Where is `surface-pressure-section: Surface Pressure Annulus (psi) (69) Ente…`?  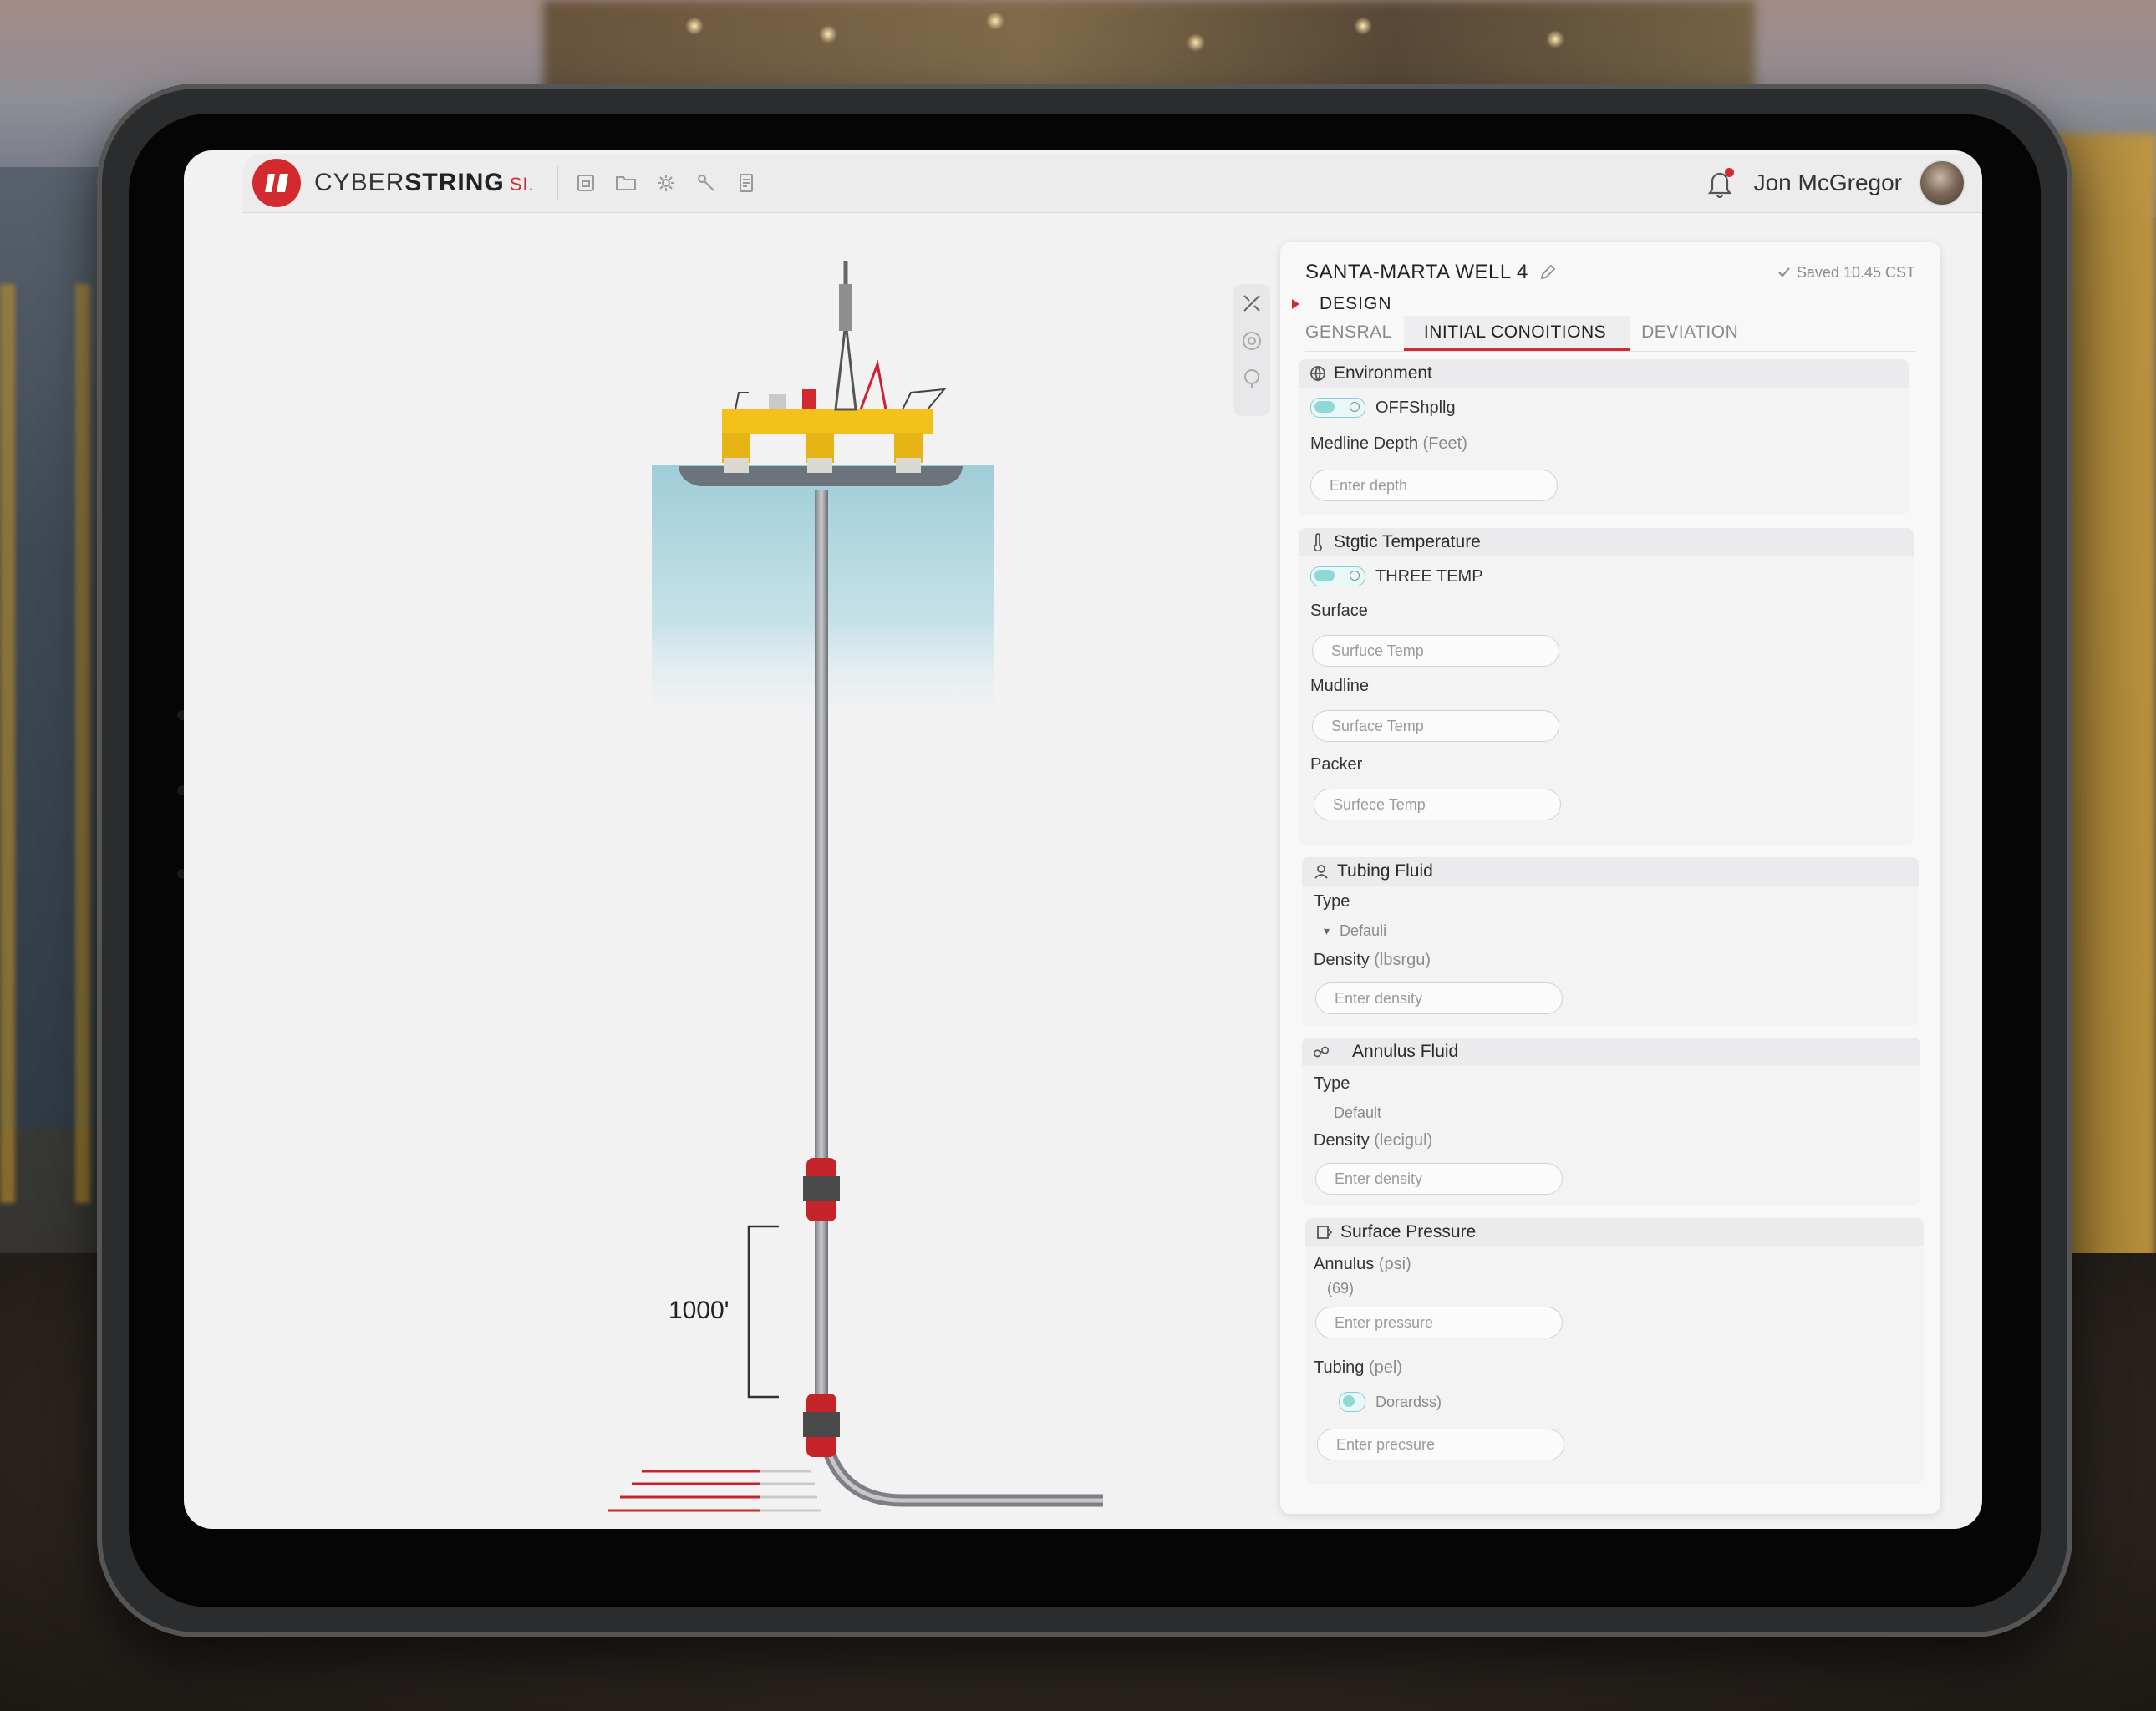 surface-pressure-section: Surface Pressure Annulus (psi) (69) Ente… is located at coordinates (1615, 1351).